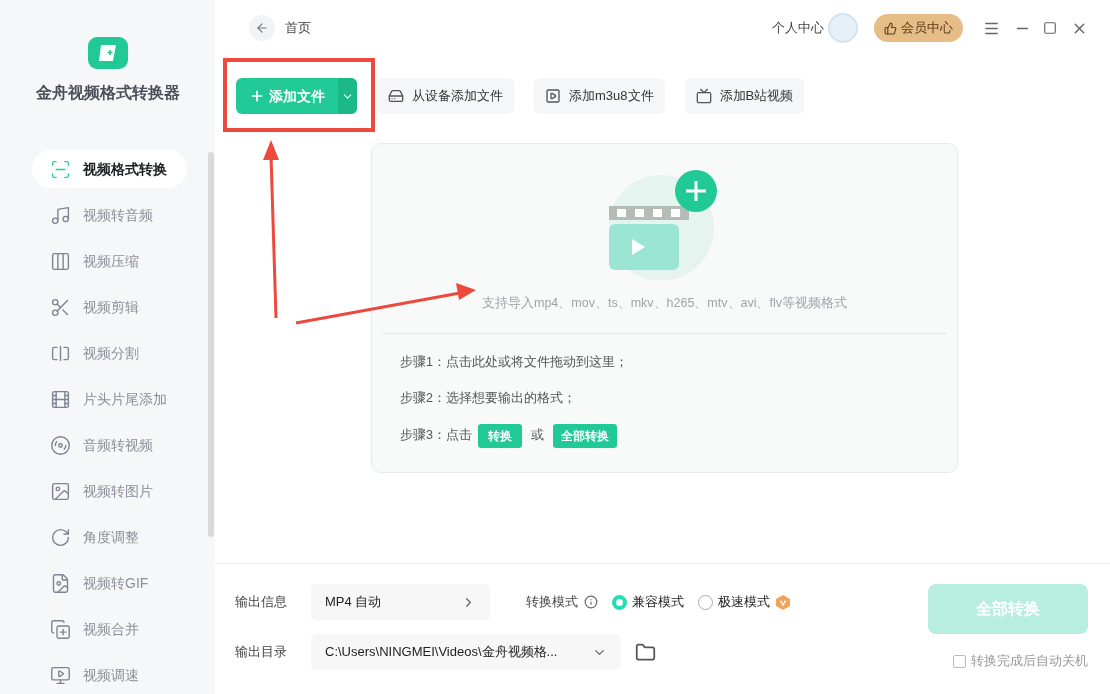  I want to click on sidebar-item: 视频剪辑, so click(109, 307).